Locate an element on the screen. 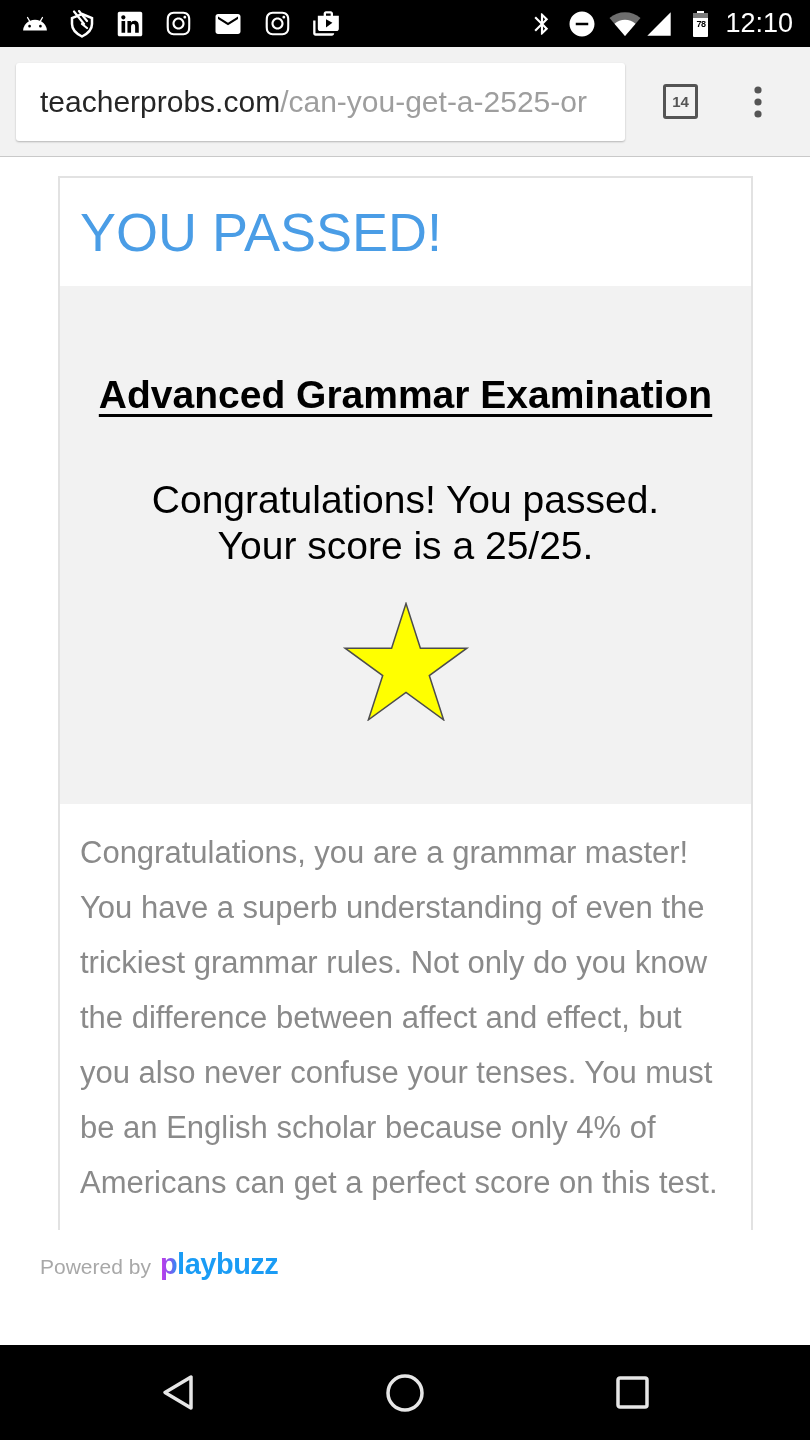  score-message: Congratulations! You passed. Your score is a 25/25. is located at coordinates (405, 523).